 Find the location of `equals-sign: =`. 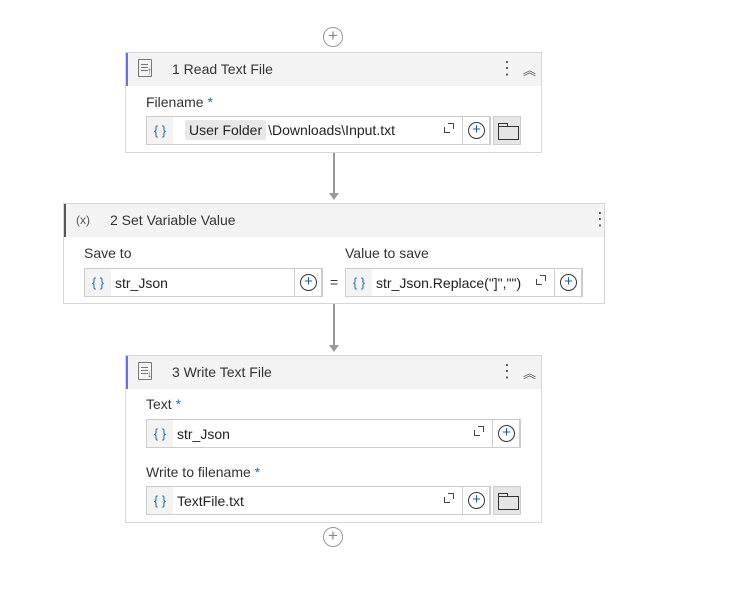

equals-sign: = is located at coordinates (334, 282).